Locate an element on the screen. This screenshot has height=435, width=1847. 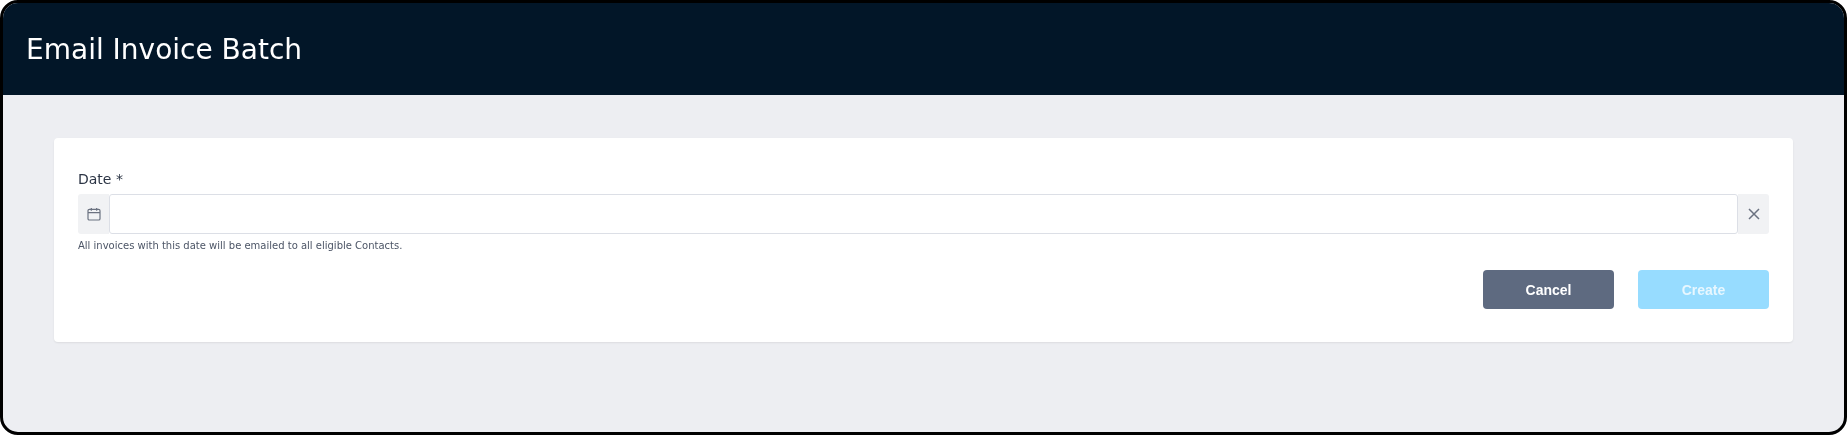
cancel-button: Cancel is located at coordinates (1548, 289).